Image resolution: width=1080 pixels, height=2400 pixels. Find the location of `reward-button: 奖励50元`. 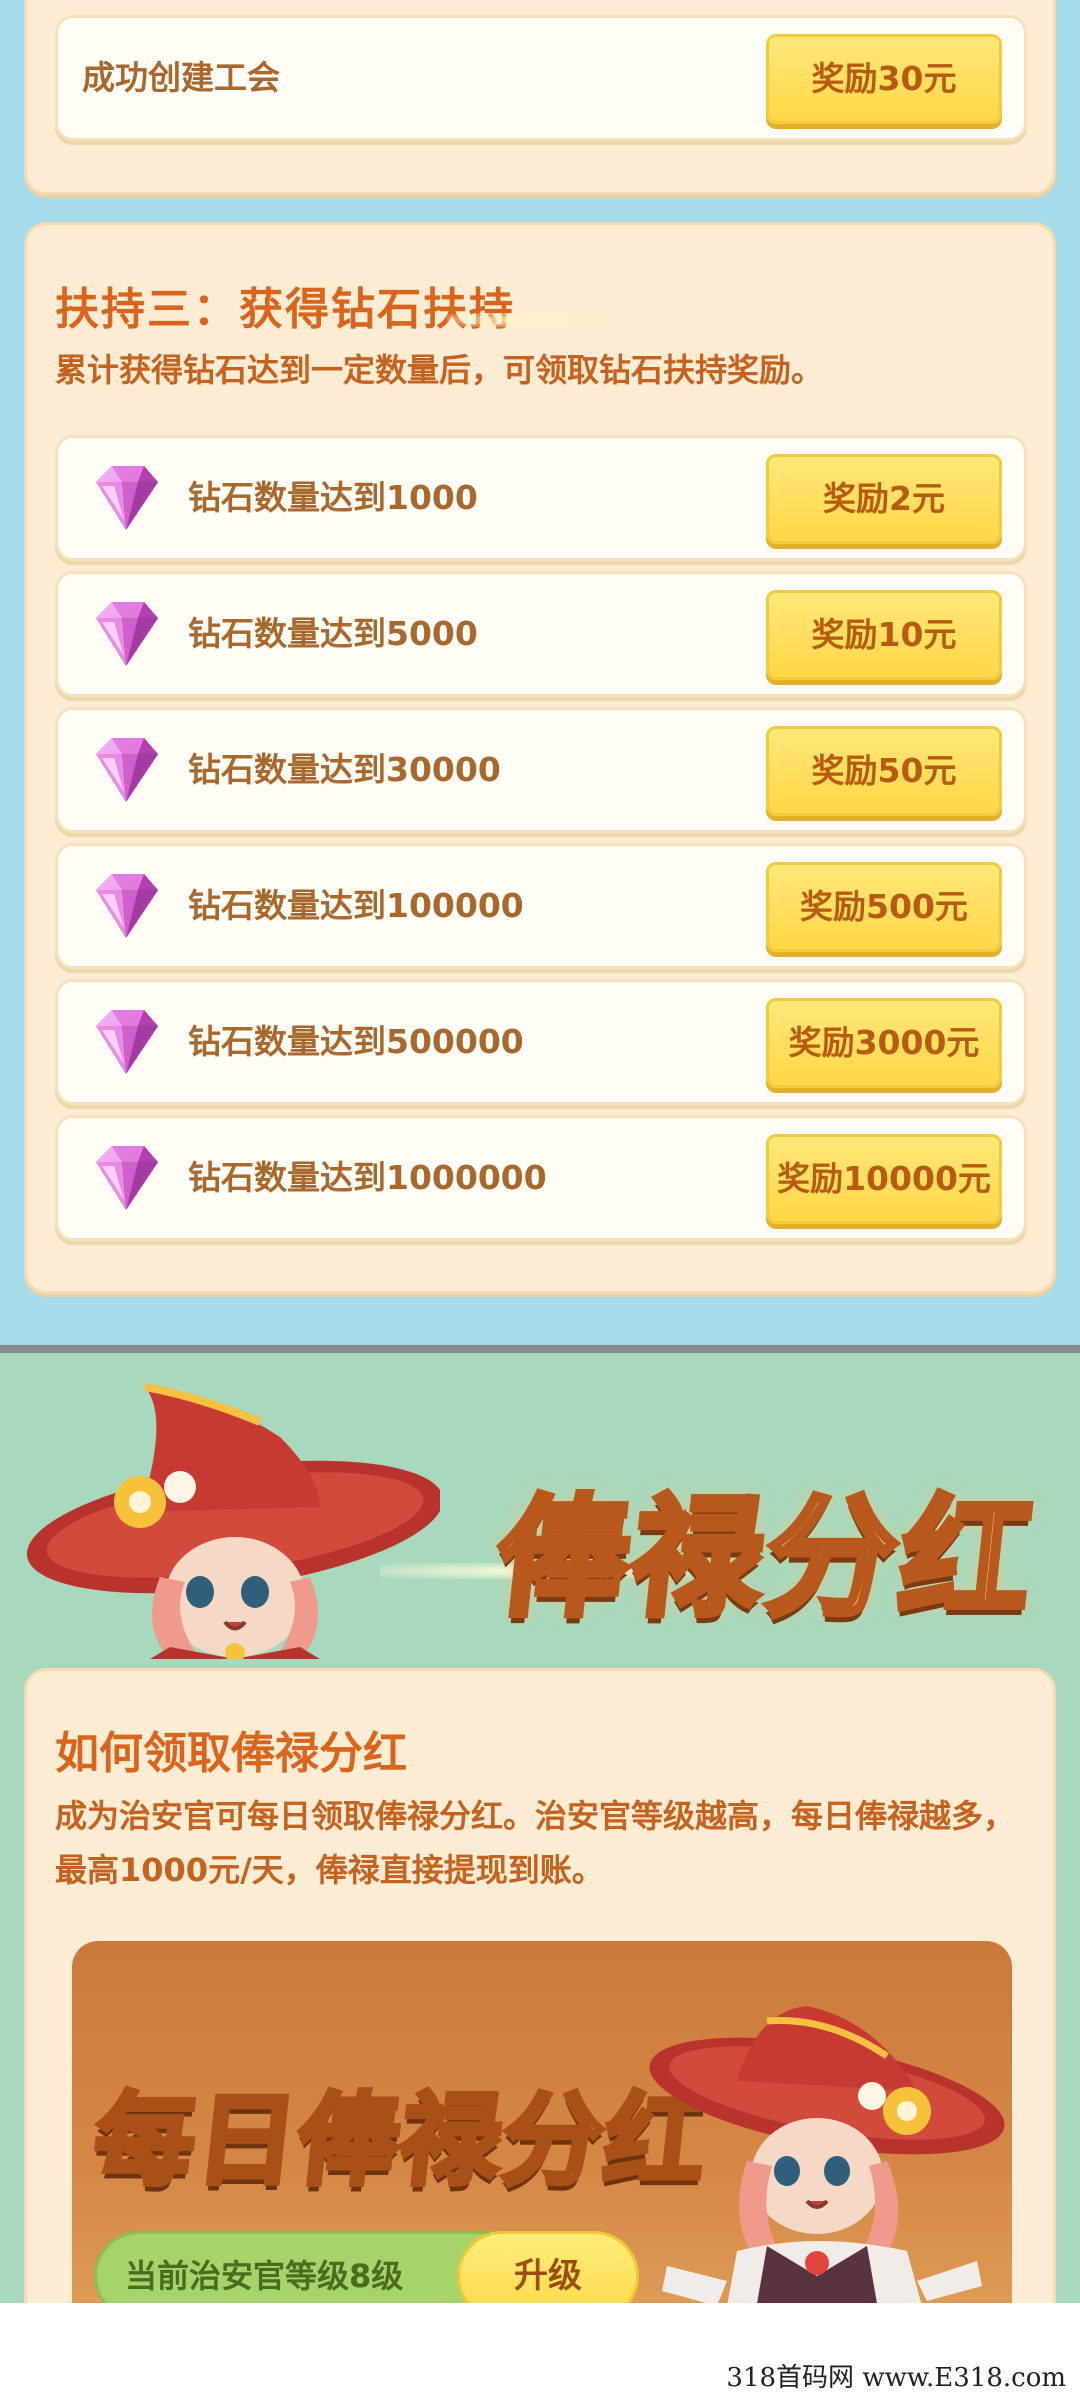

reward-button: 奖励50元 is located at coordinates (884, 771).